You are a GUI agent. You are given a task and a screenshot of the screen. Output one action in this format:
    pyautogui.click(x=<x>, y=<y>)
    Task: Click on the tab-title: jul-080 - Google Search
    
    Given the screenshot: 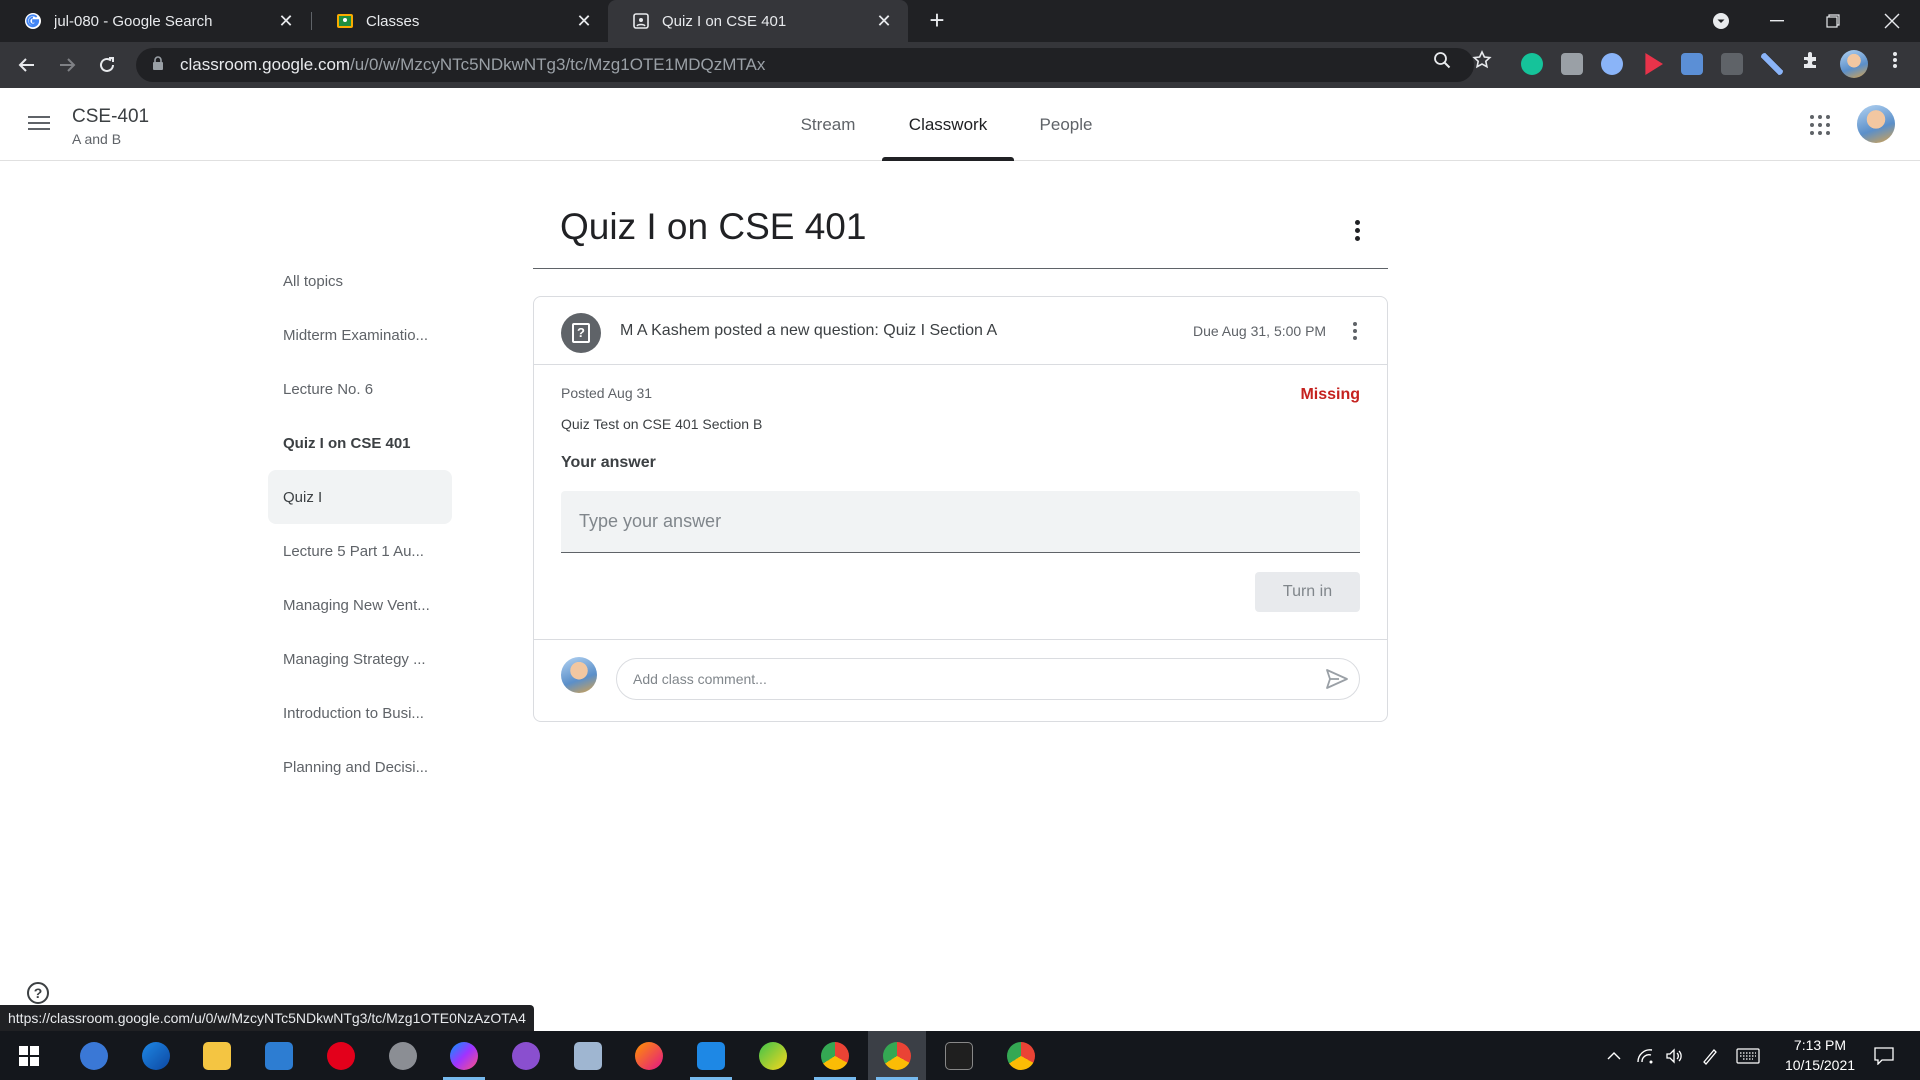 What is the action you would take?
    pyautogui.click(x=133, y=21)
    